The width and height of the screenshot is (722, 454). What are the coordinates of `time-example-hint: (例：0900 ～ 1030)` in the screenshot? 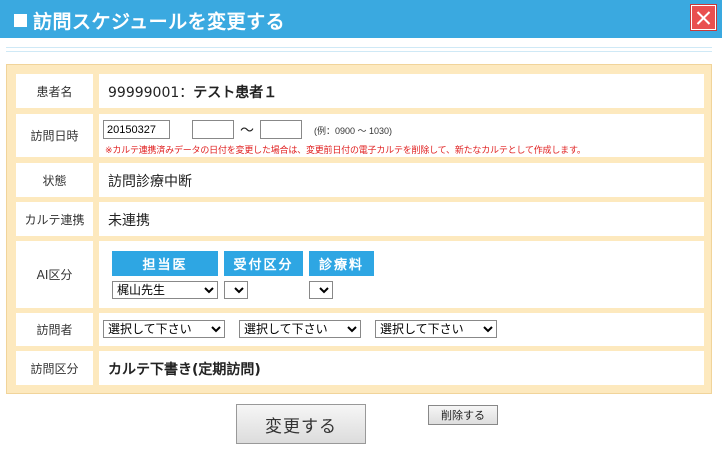 It's located at (353, 131).